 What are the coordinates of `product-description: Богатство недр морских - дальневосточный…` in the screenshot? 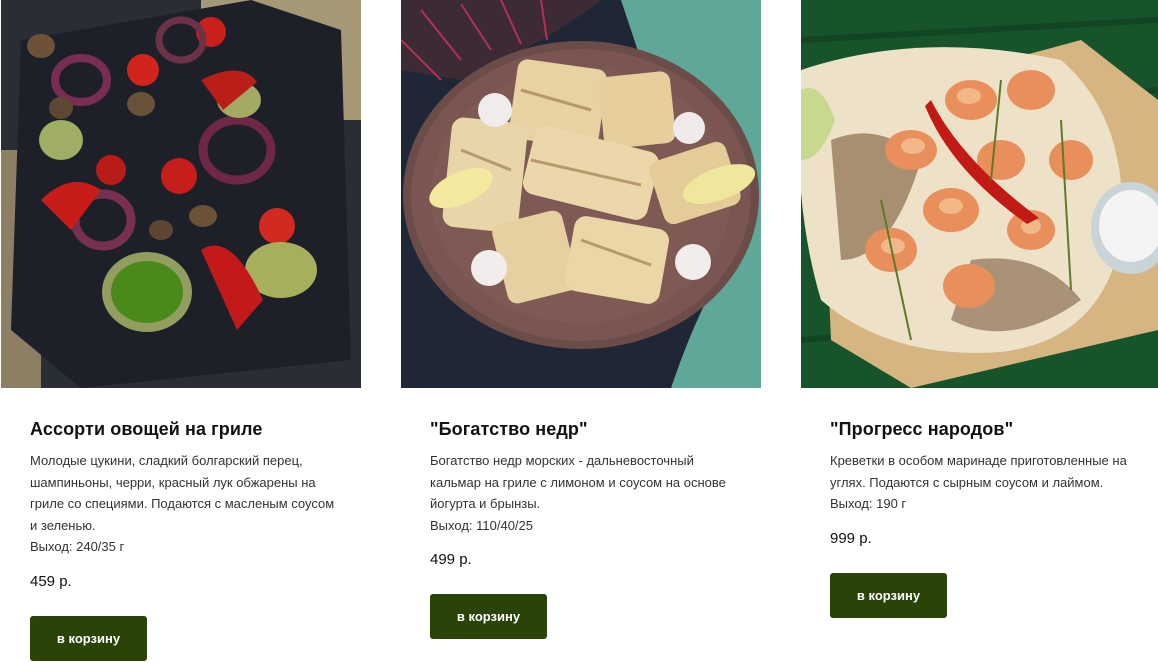 It's located at (578, 482).